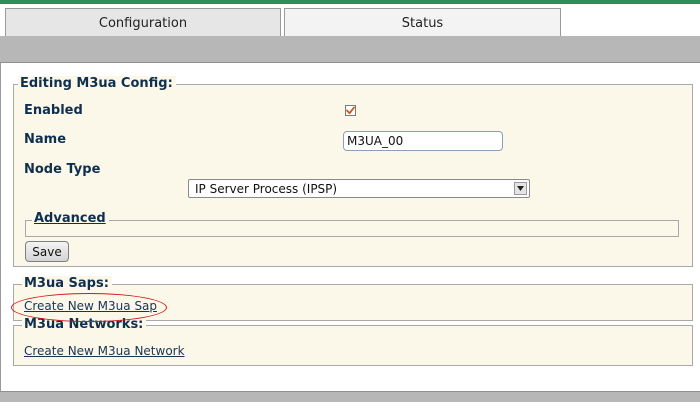  I want to click on advanced-legend: Advanced, so click(70, 218).